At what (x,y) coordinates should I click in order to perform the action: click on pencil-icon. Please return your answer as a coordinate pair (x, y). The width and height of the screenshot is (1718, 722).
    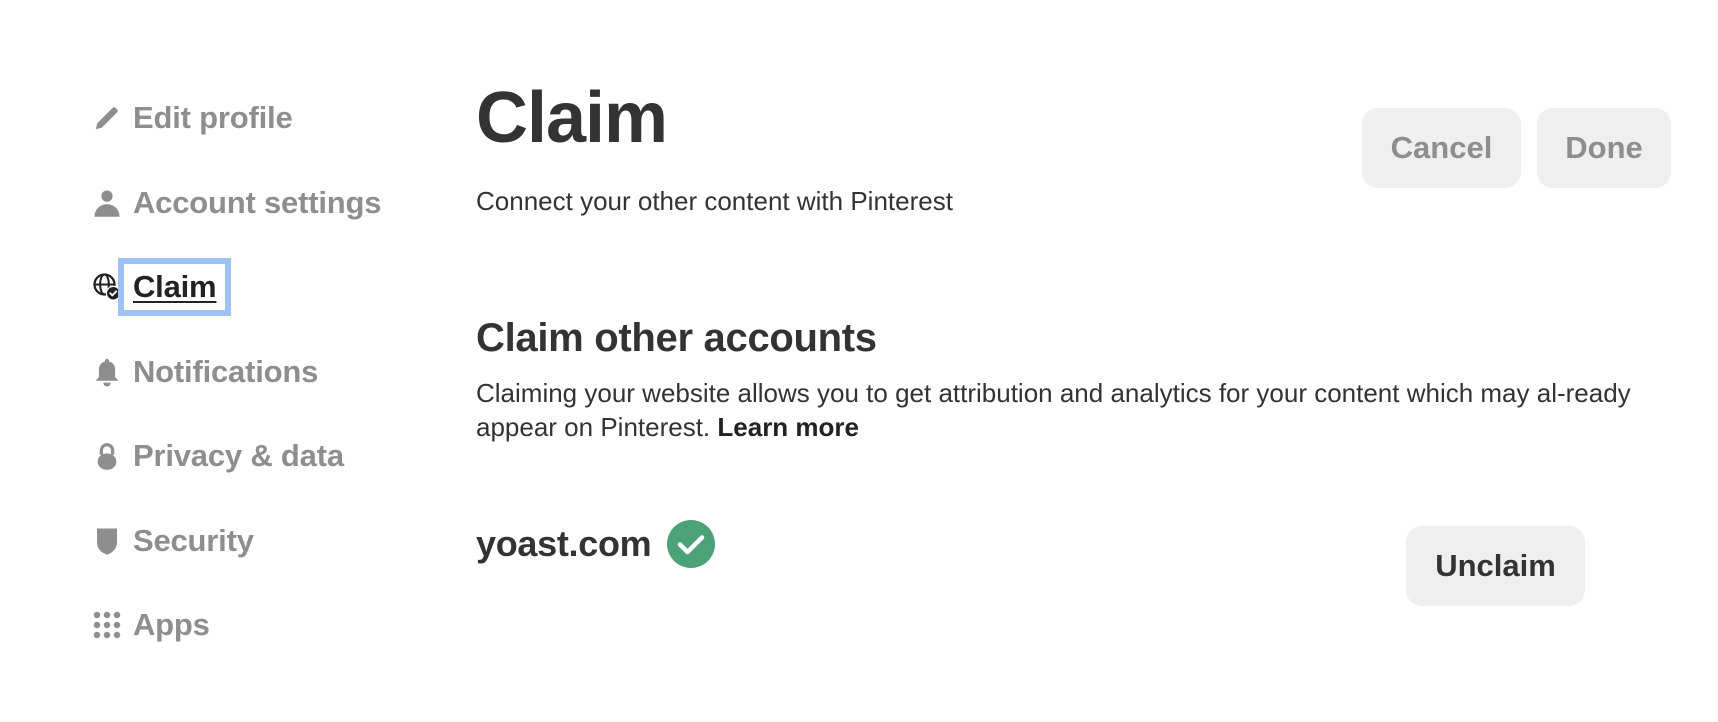
    Looking at the image, I should click on (108, 118).